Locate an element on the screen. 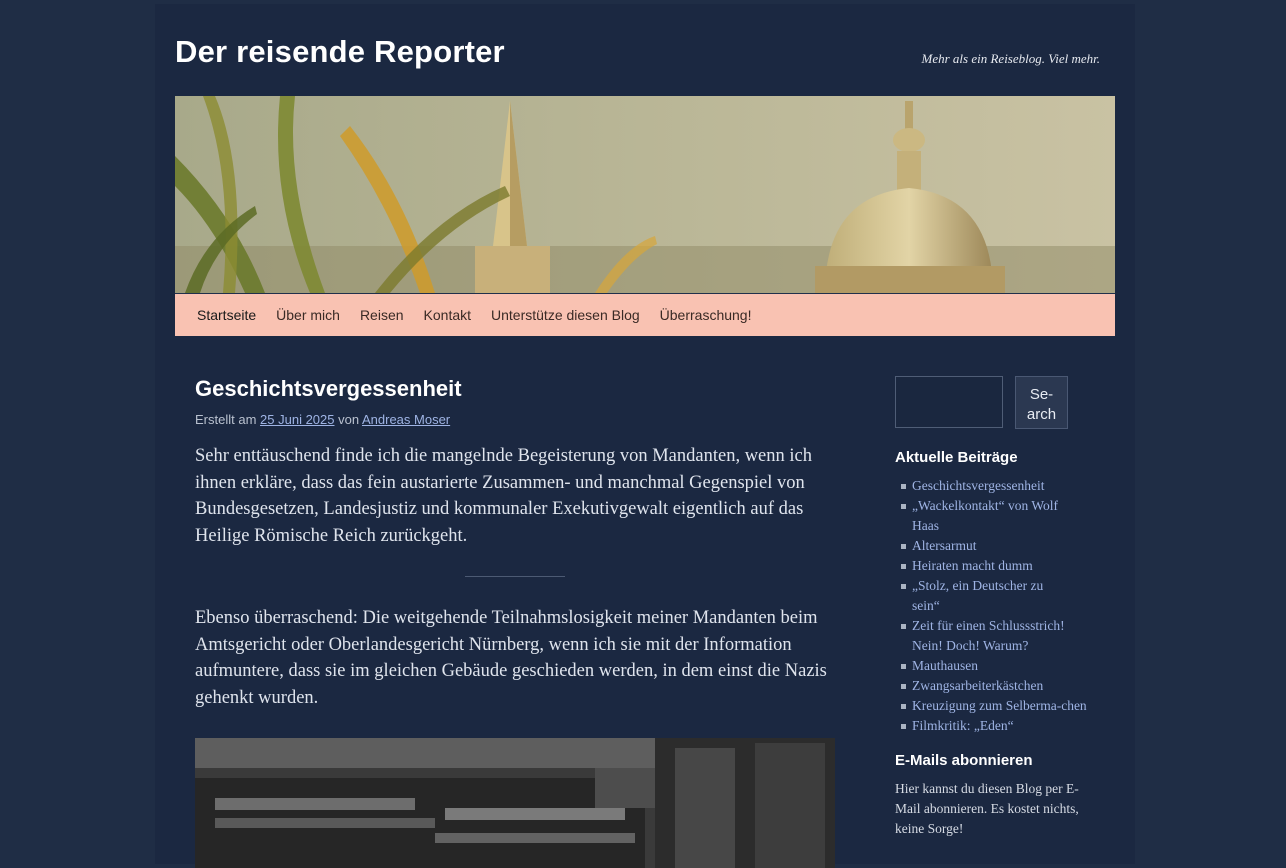 Image resolution: width=1286 pixels, height=868 pixels. list-item: Geschichtsvergessenheit is located at coordinates (995, 486).